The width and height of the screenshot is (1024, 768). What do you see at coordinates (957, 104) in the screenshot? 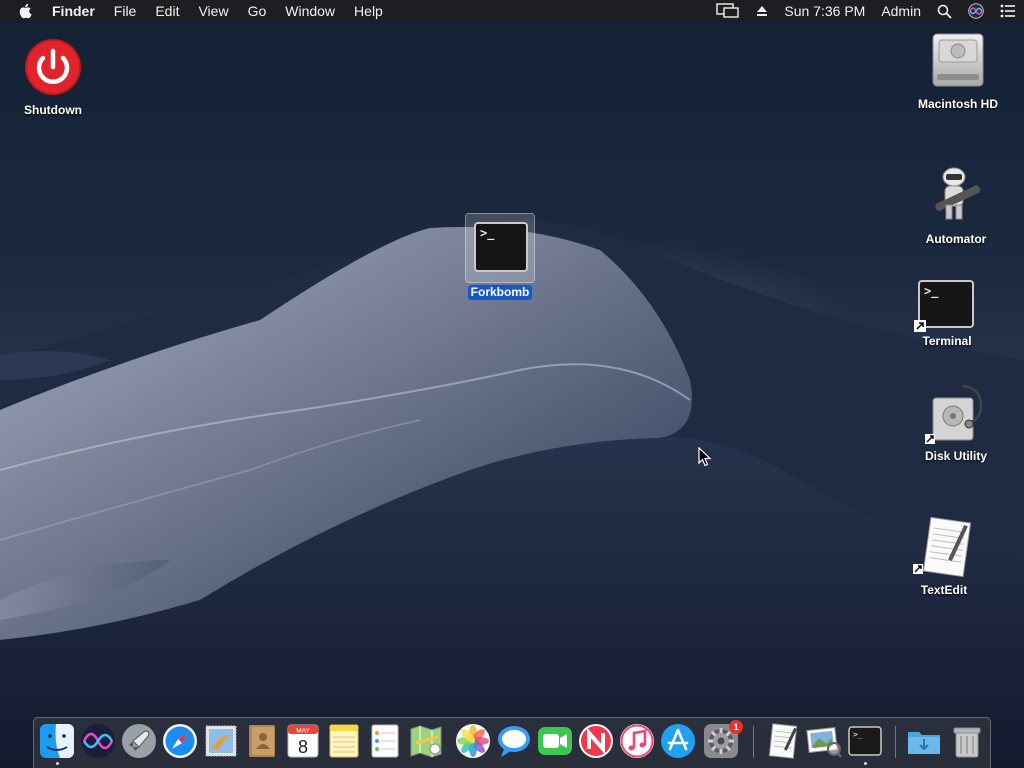
I see `macintosh-hd-label: Macintosh HD` at bounding box center [957, 104].